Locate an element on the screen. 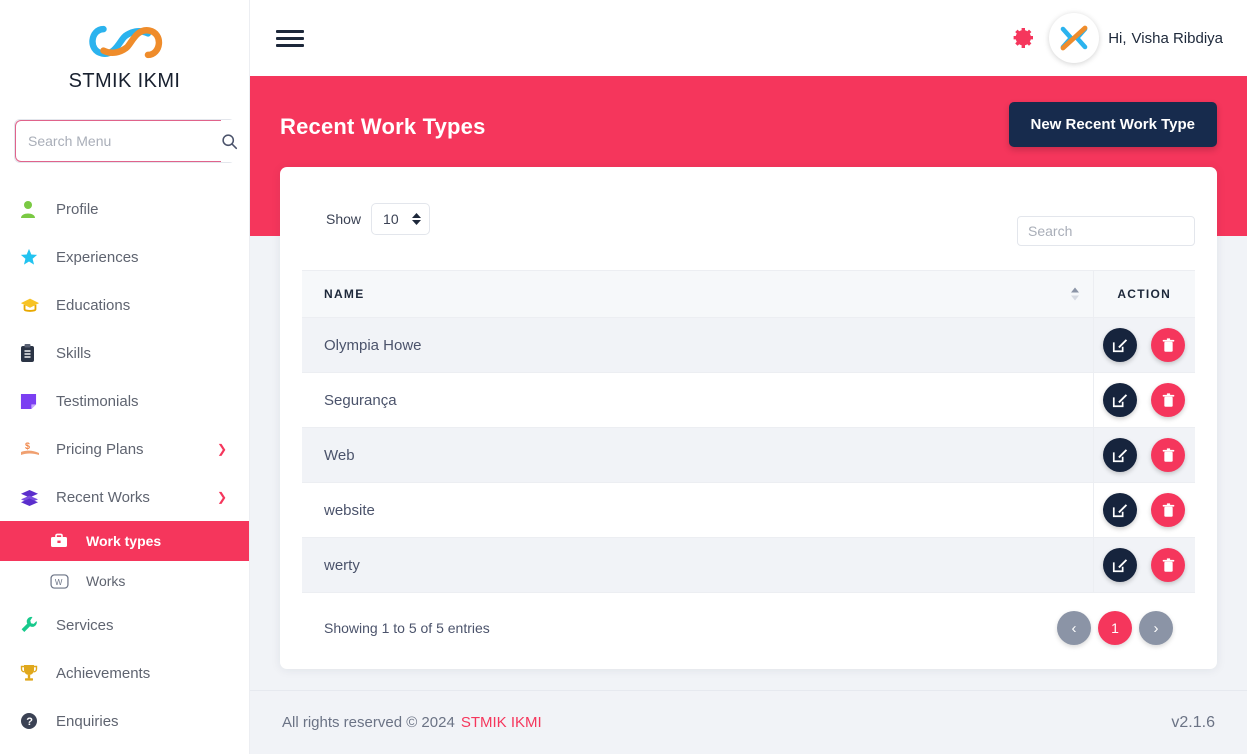 The image size is (1247, 754). chevron-right-icon: › is located at coordinates (1156, 628).